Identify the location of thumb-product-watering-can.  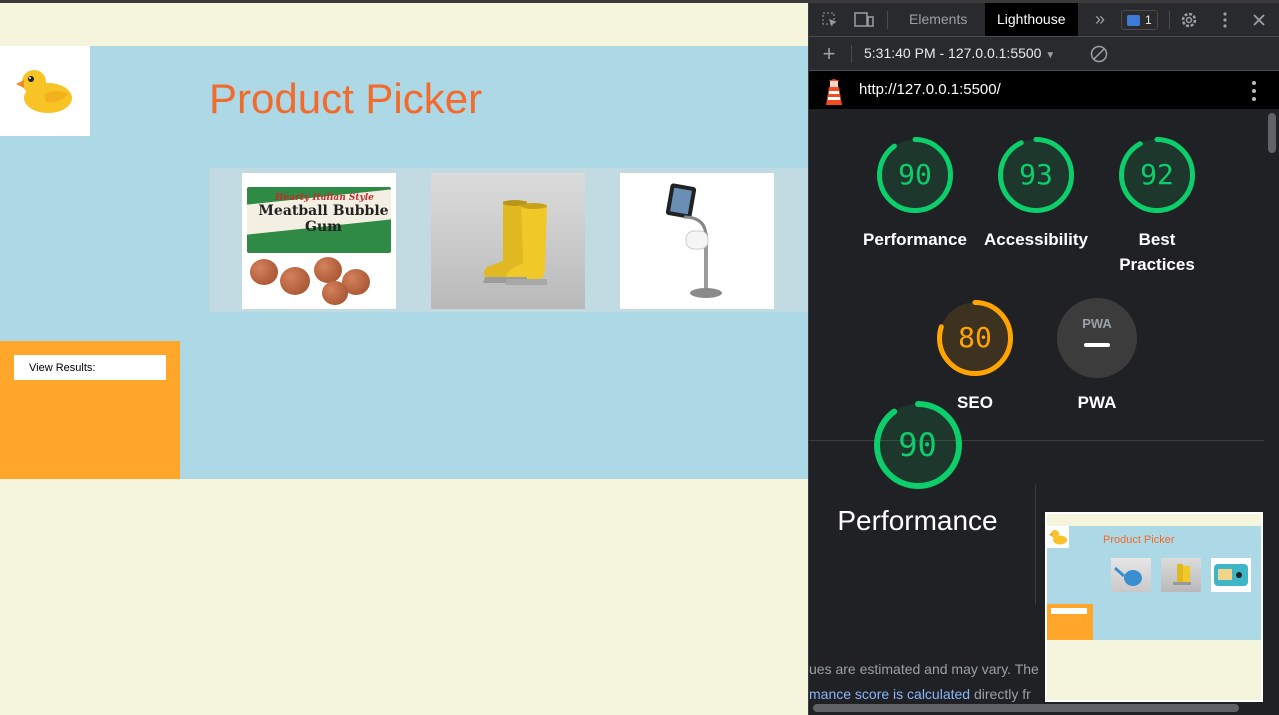
(1131, 575).